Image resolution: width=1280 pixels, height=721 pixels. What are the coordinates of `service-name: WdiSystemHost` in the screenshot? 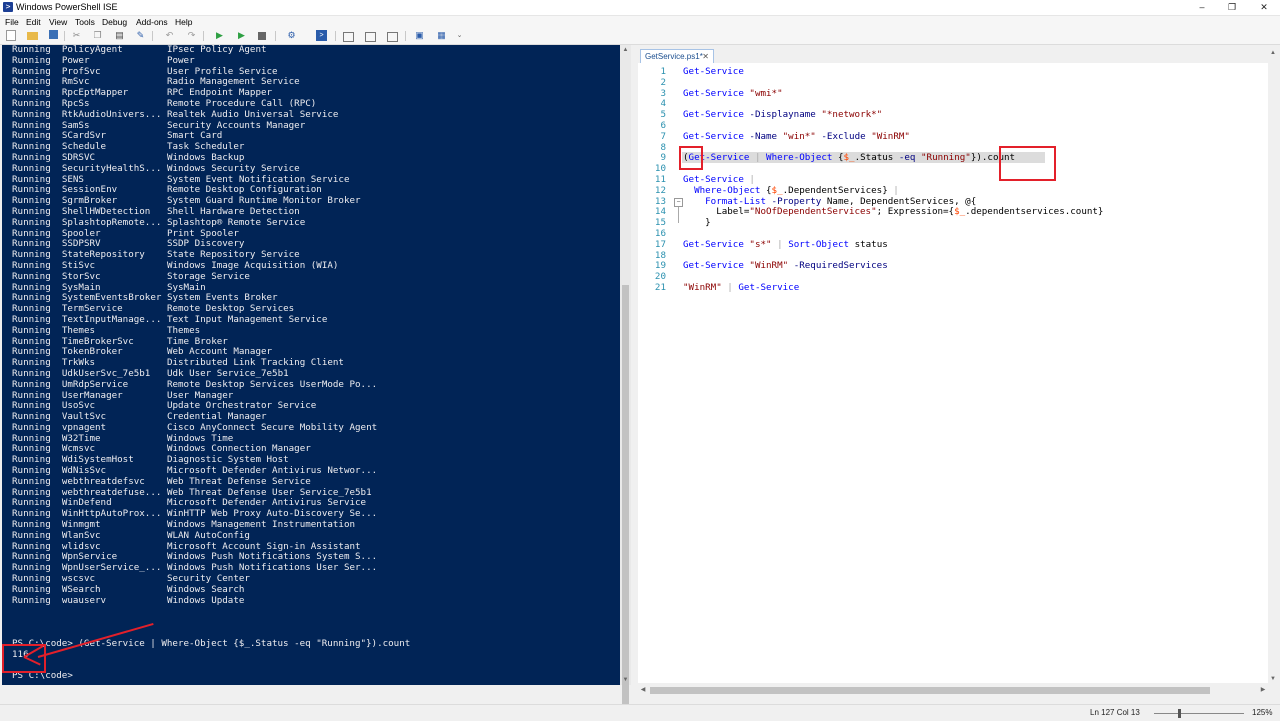 It's located at (97, 460).